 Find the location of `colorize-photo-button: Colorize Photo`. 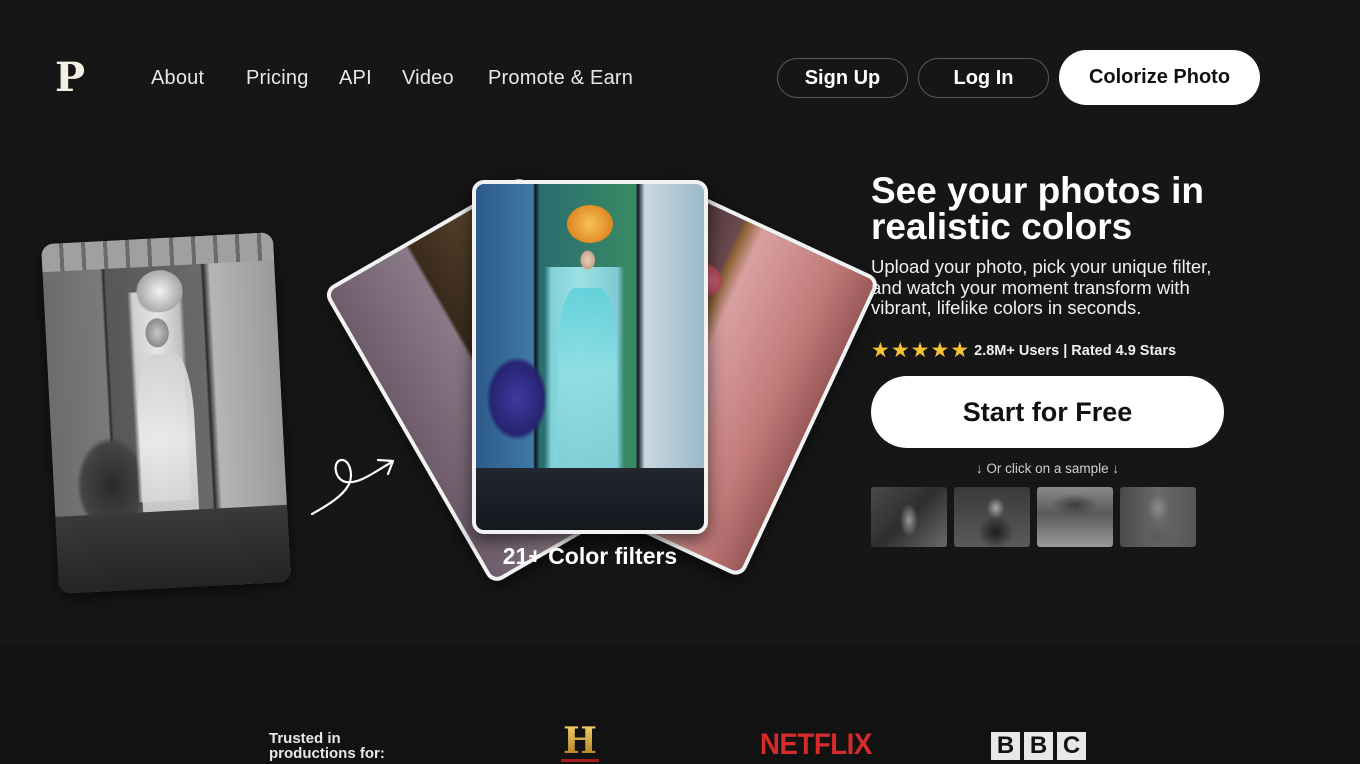

colorize-photo-button: Colorize Photo is located at coordinates (1159, 77).